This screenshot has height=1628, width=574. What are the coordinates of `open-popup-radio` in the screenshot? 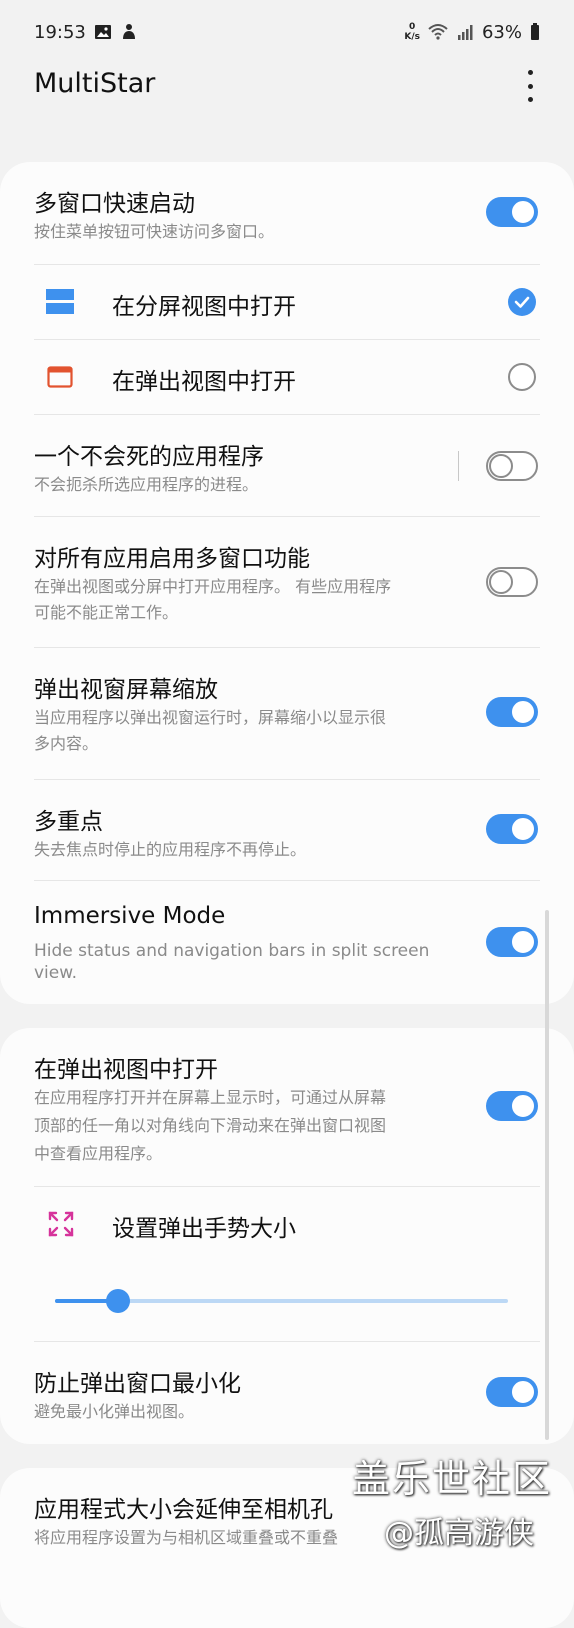 It's located at (522, 377).